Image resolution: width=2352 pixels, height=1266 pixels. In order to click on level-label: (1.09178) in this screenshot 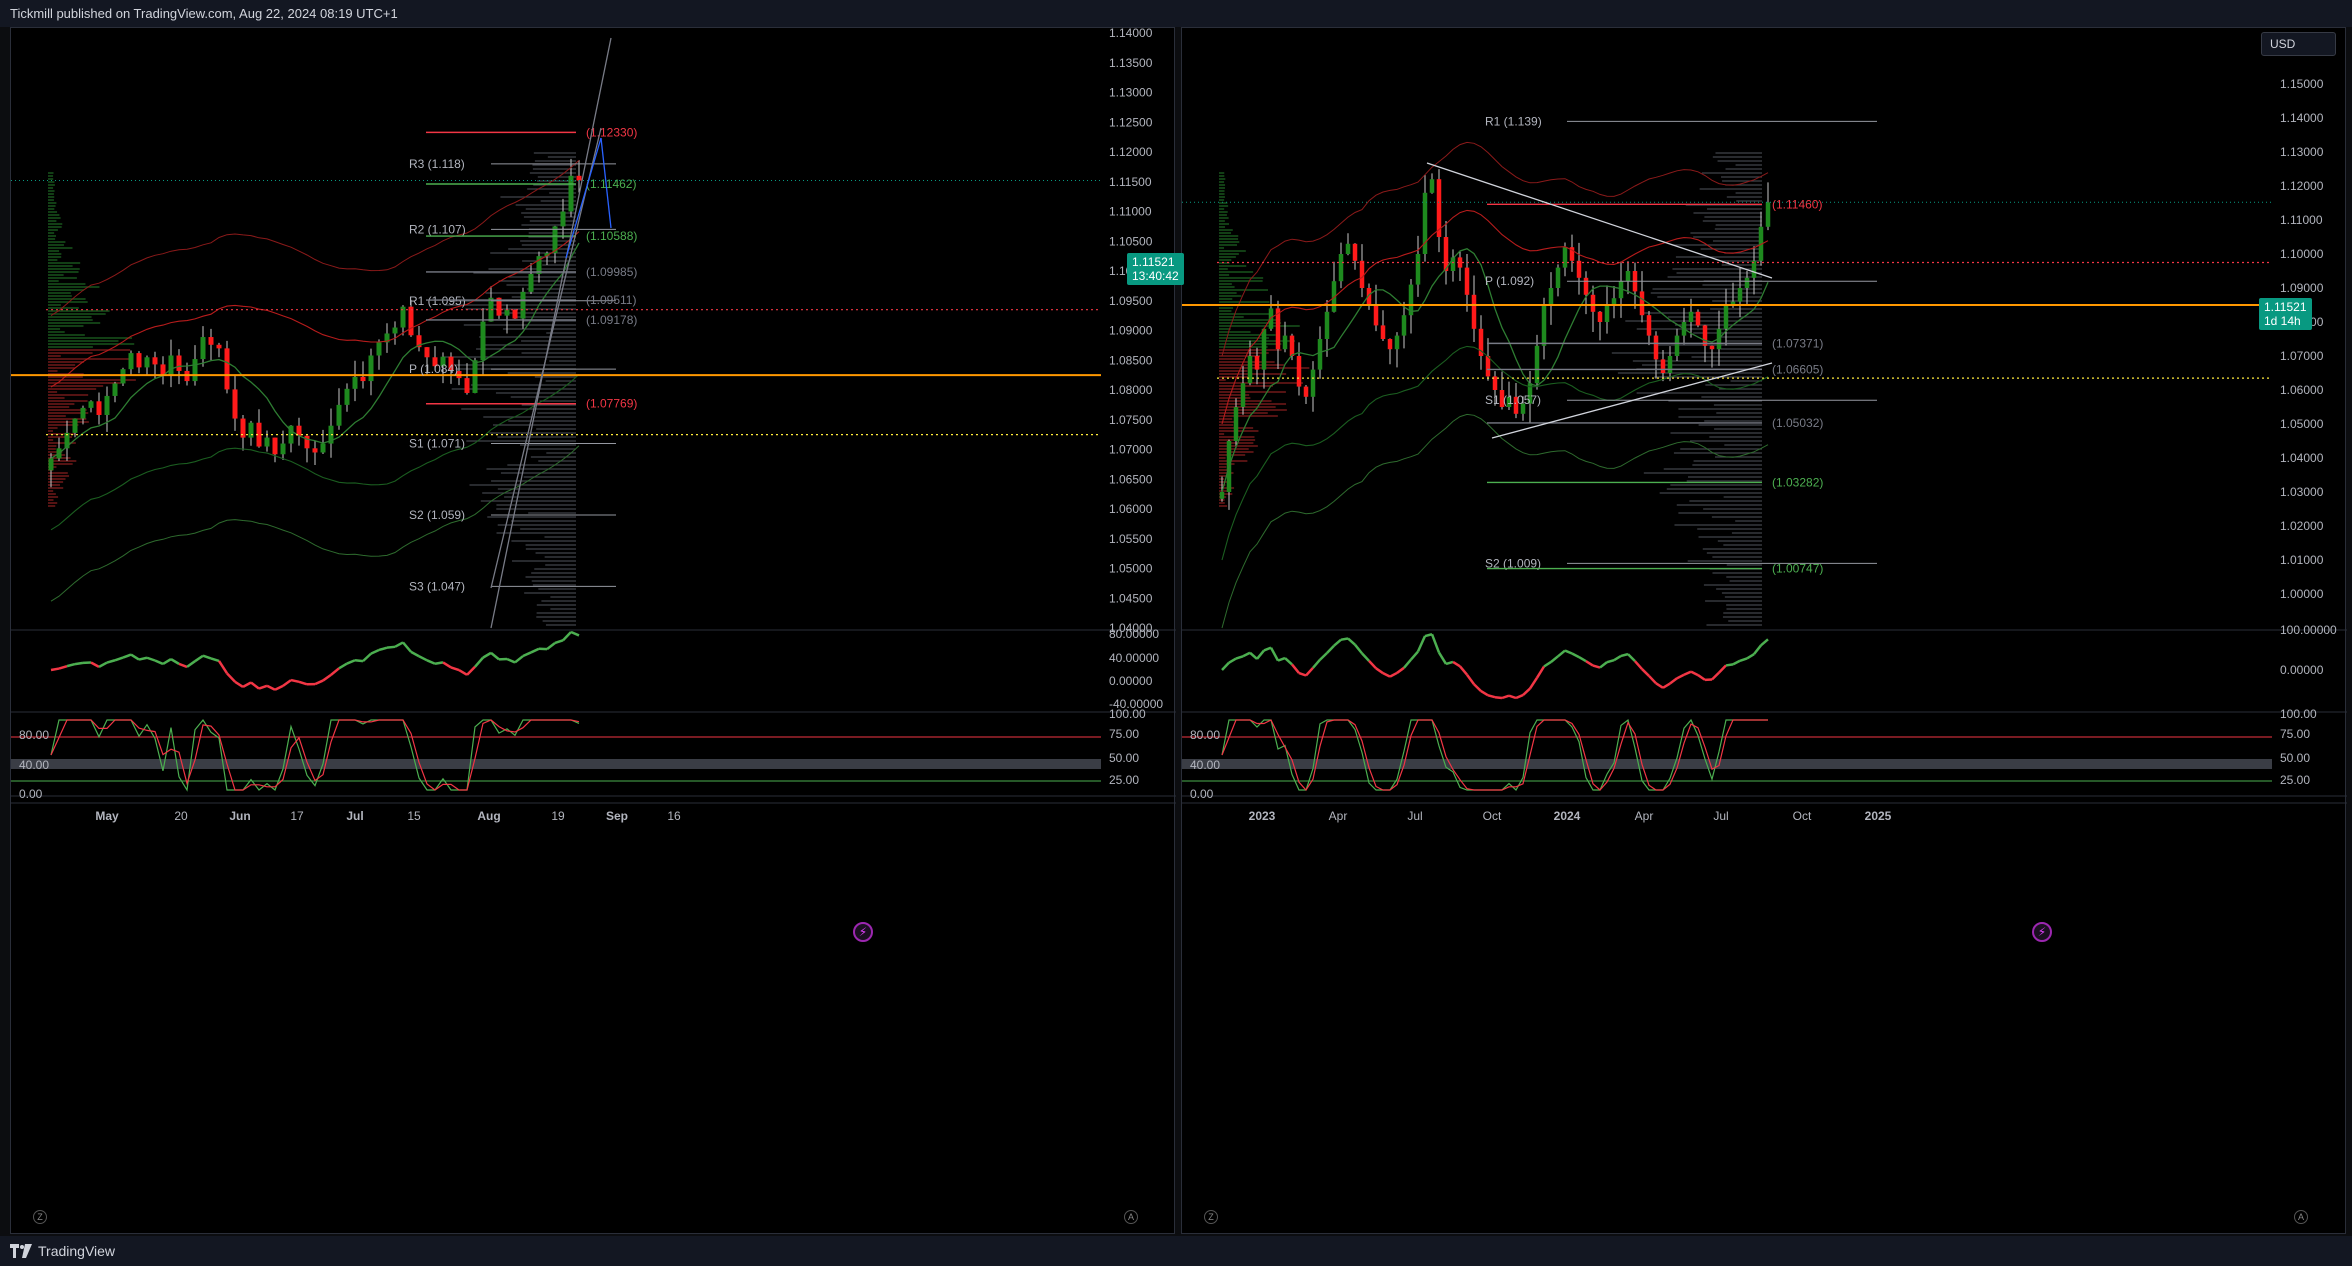, I will do `click(611, 320)`.